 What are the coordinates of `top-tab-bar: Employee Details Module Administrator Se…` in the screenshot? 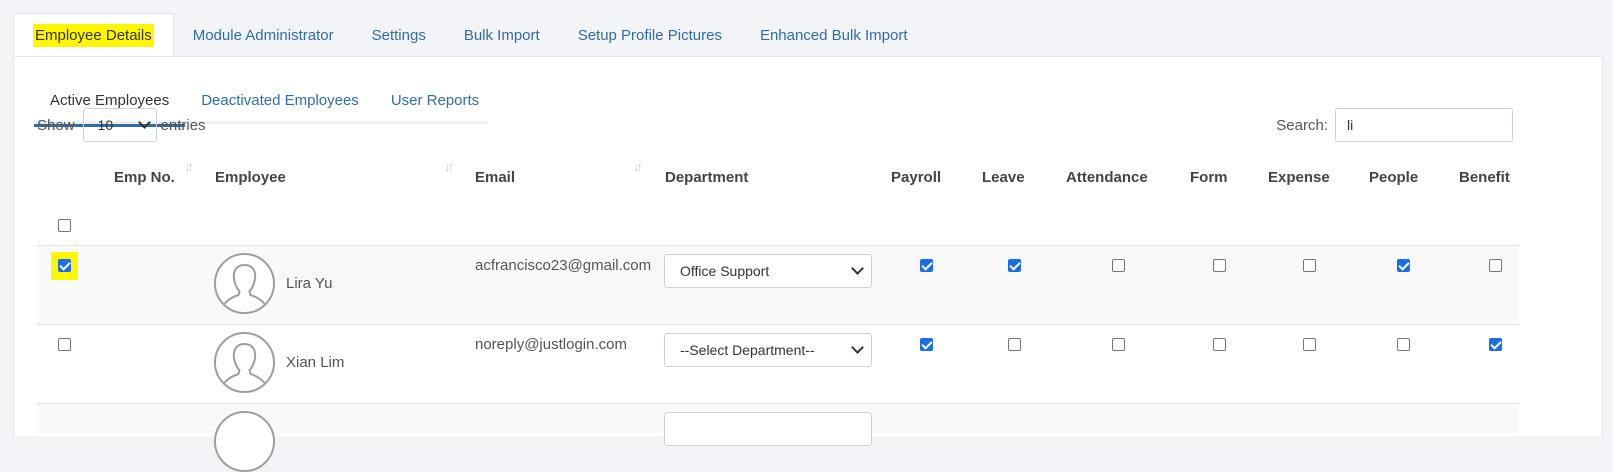 It's located at (470, 35).